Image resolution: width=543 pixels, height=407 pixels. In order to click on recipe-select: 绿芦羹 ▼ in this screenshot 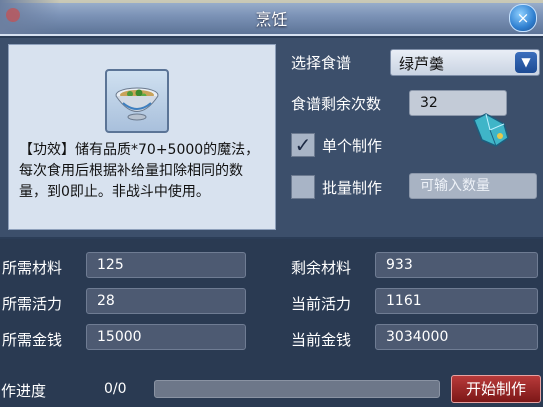, I will do `click(465, 62)`.